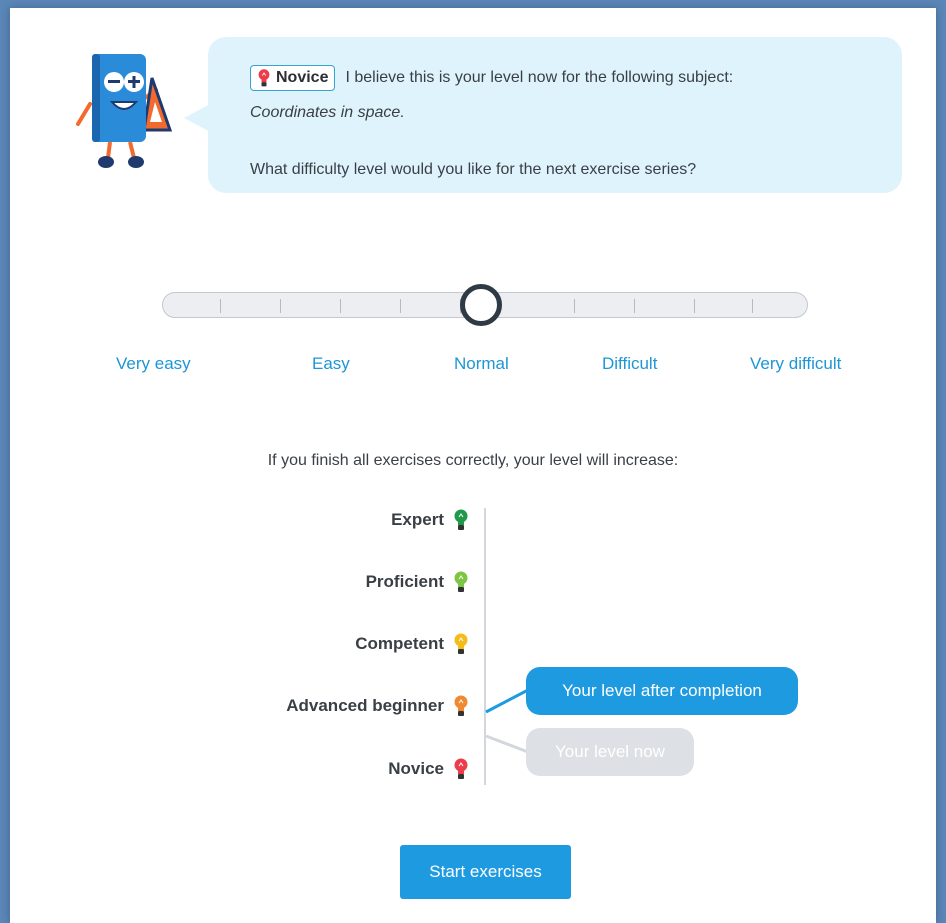 This screenshot has height=923, width=946. What do you see at coordinates (404, 581) in the screenshot?
I see `level-name: Proficient` at bounding box center [404, 581].